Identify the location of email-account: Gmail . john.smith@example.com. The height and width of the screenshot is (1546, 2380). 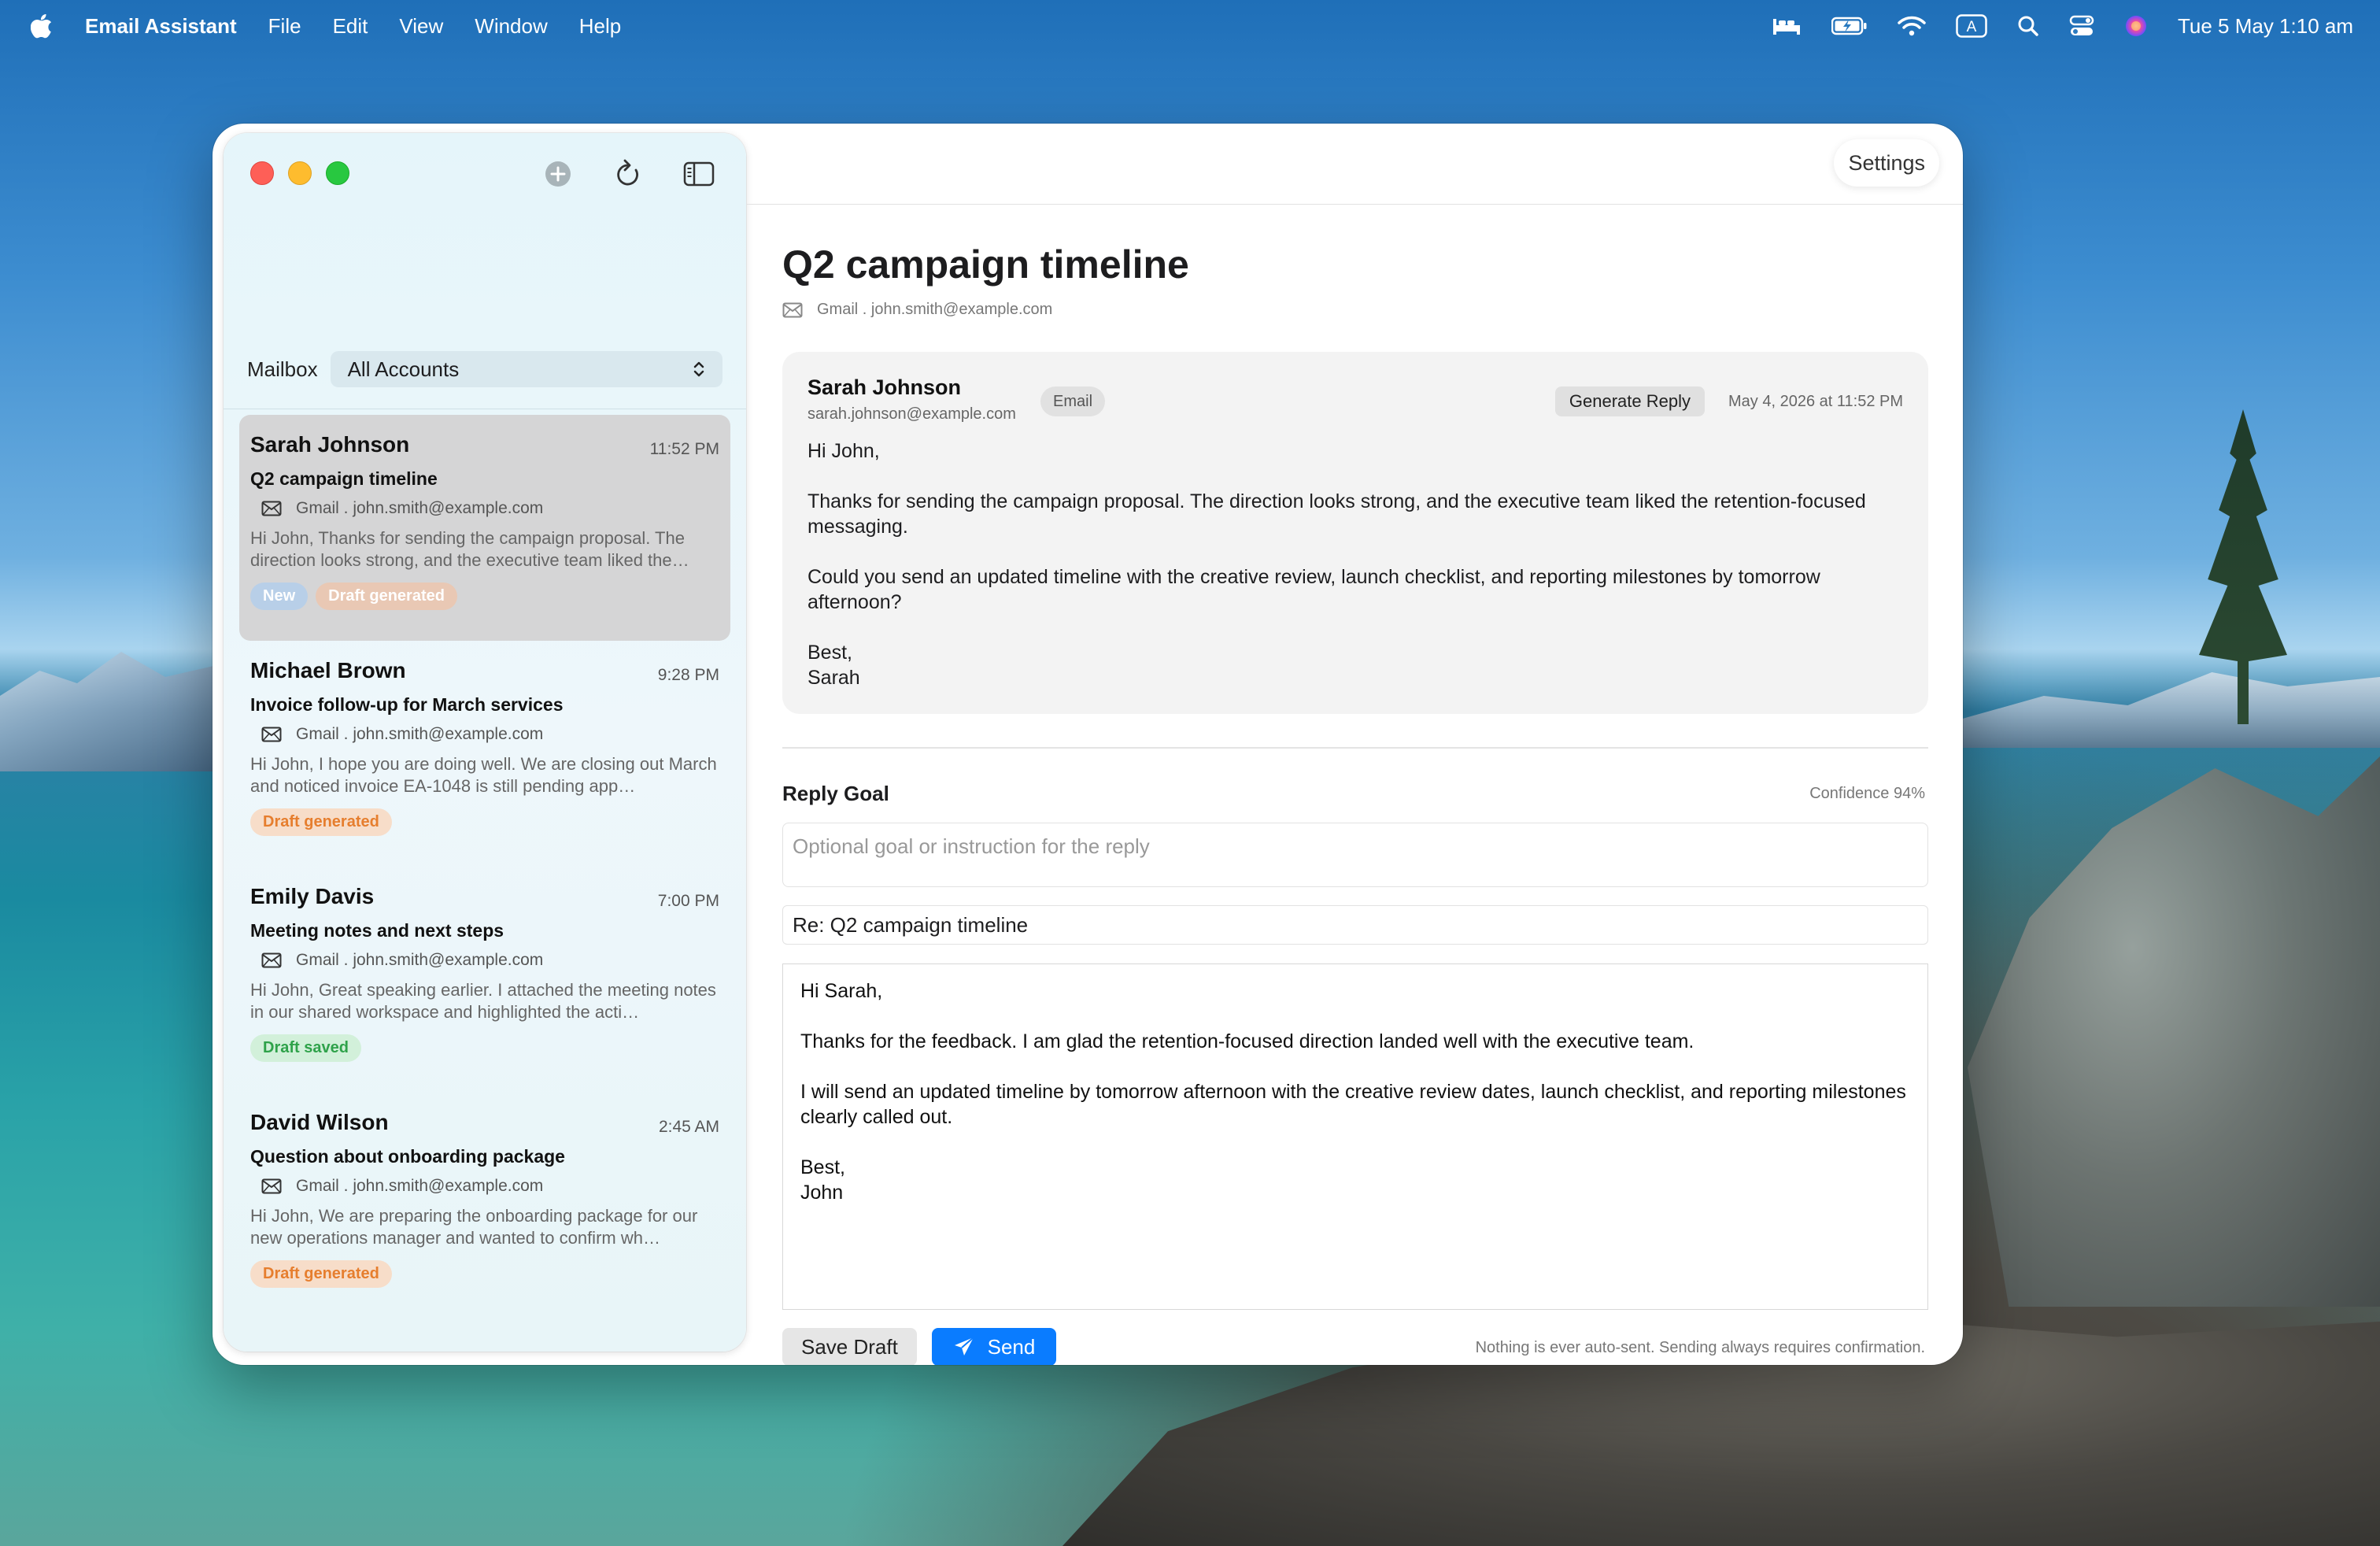
(917, 310).